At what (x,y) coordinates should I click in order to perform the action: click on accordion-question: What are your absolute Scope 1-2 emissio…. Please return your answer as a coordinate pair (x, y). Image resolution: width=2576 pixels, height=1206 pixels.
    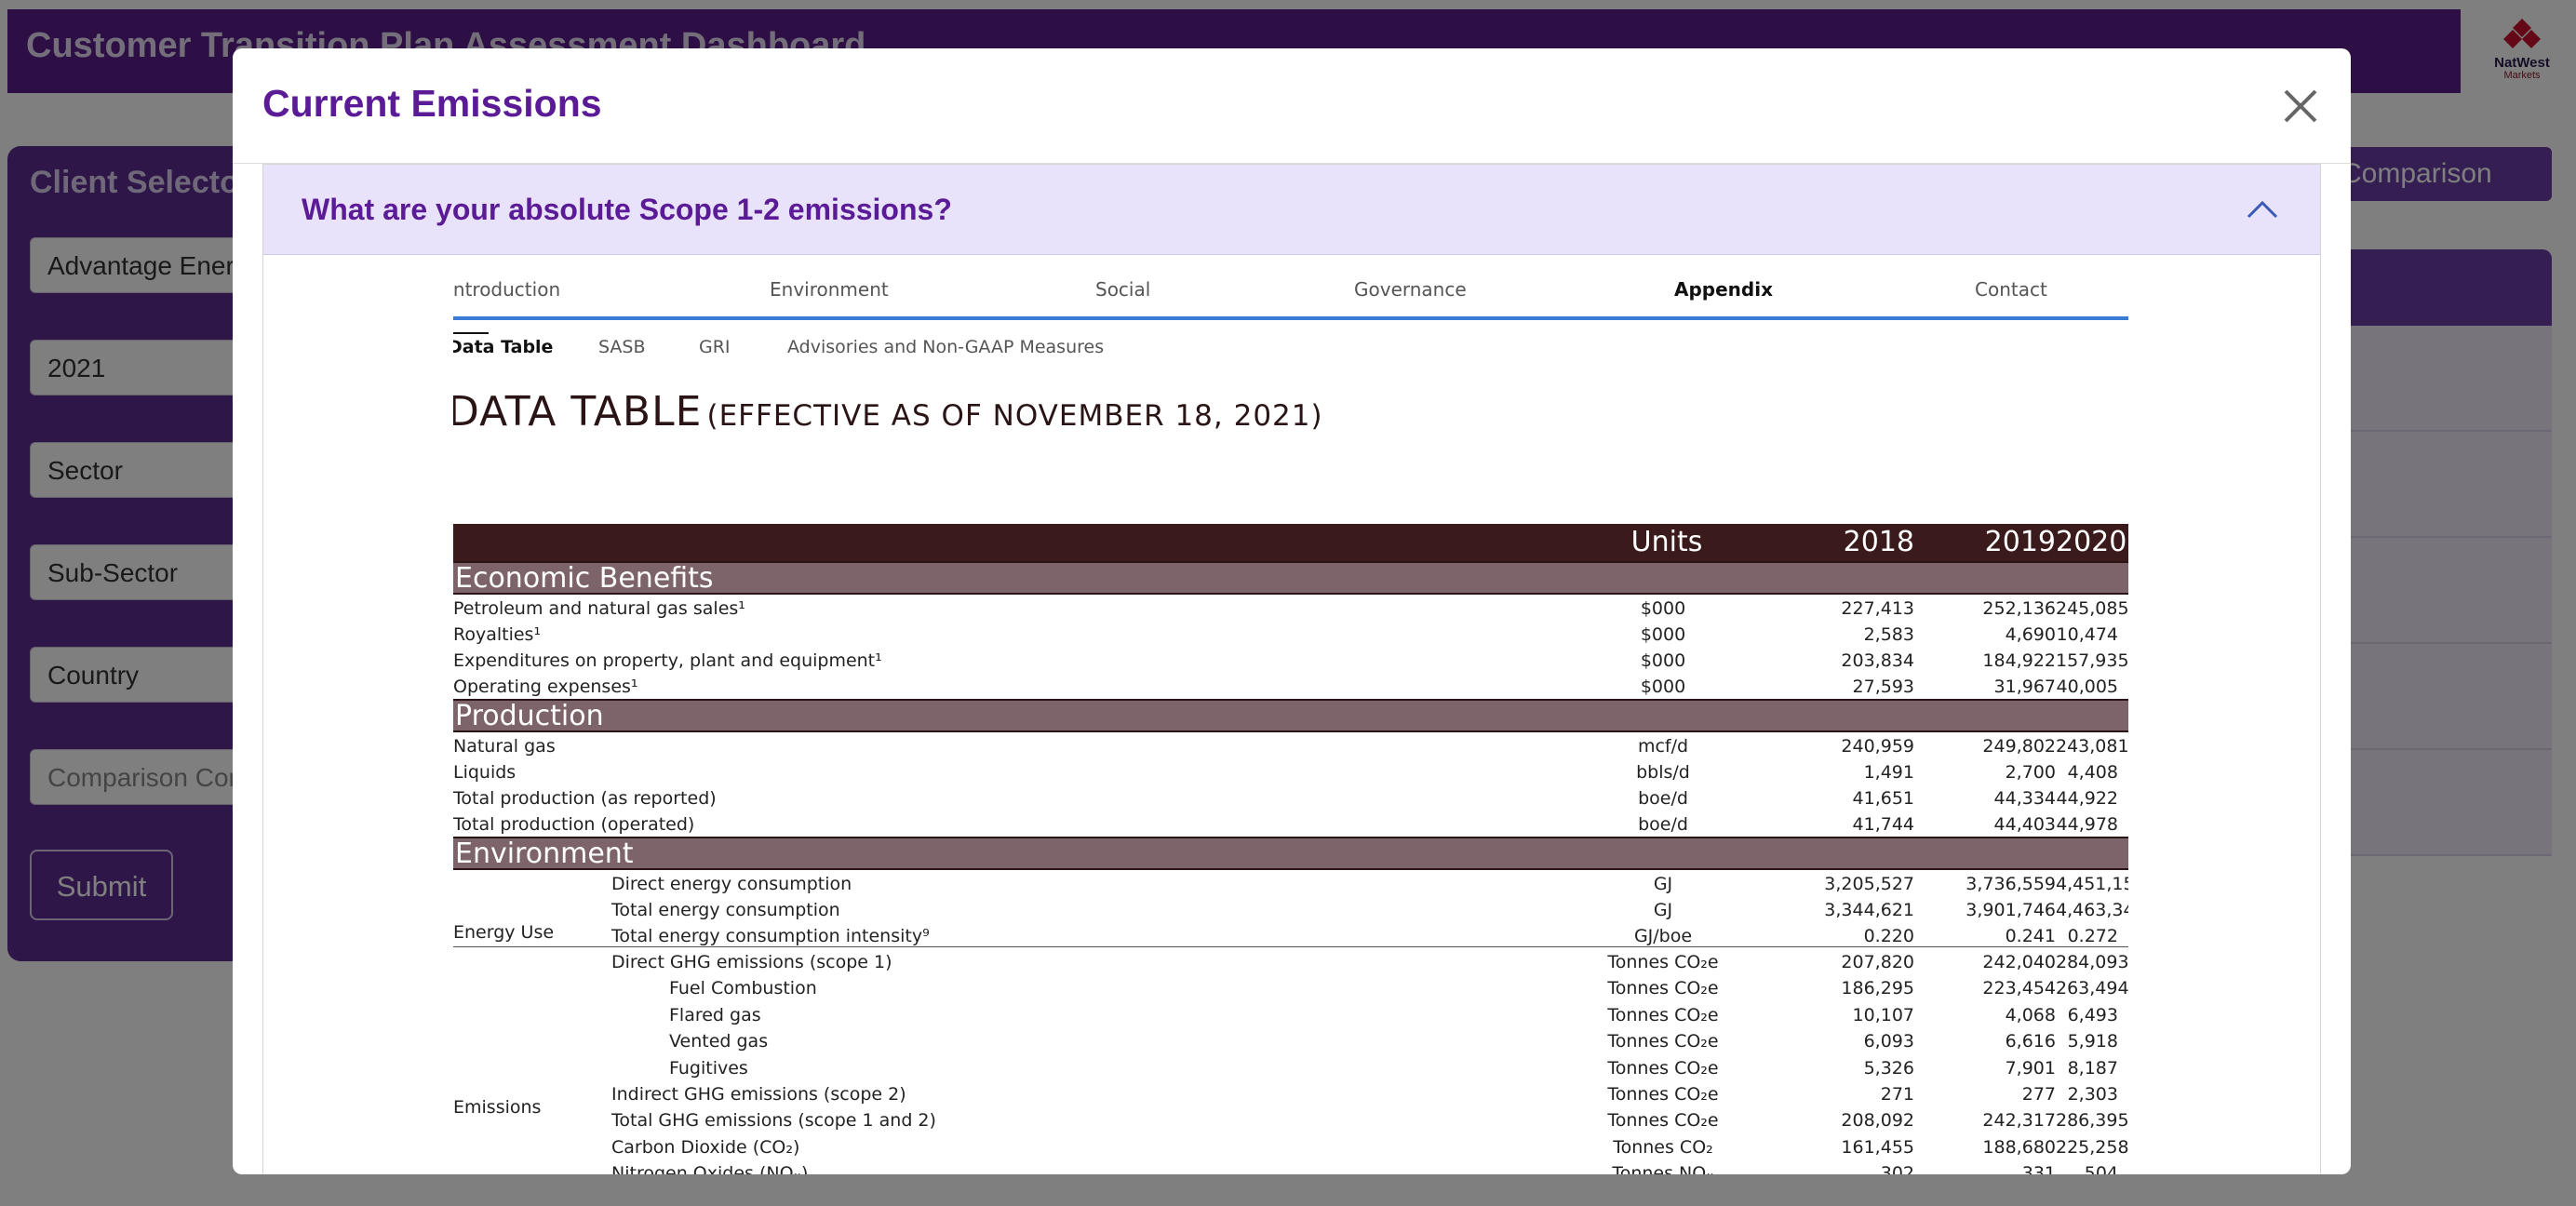
    Looking at the image, I should click on (627, 209).